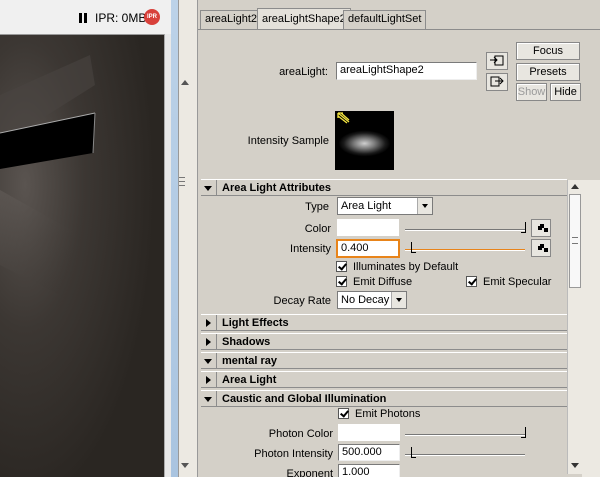 Image resolution: width=600 pixels, height=477 pixels. What do you see at coordinates (365, 300) in the screenshot?
I see `decay-rate-value: No Decay` at bounding box center [365, 300].